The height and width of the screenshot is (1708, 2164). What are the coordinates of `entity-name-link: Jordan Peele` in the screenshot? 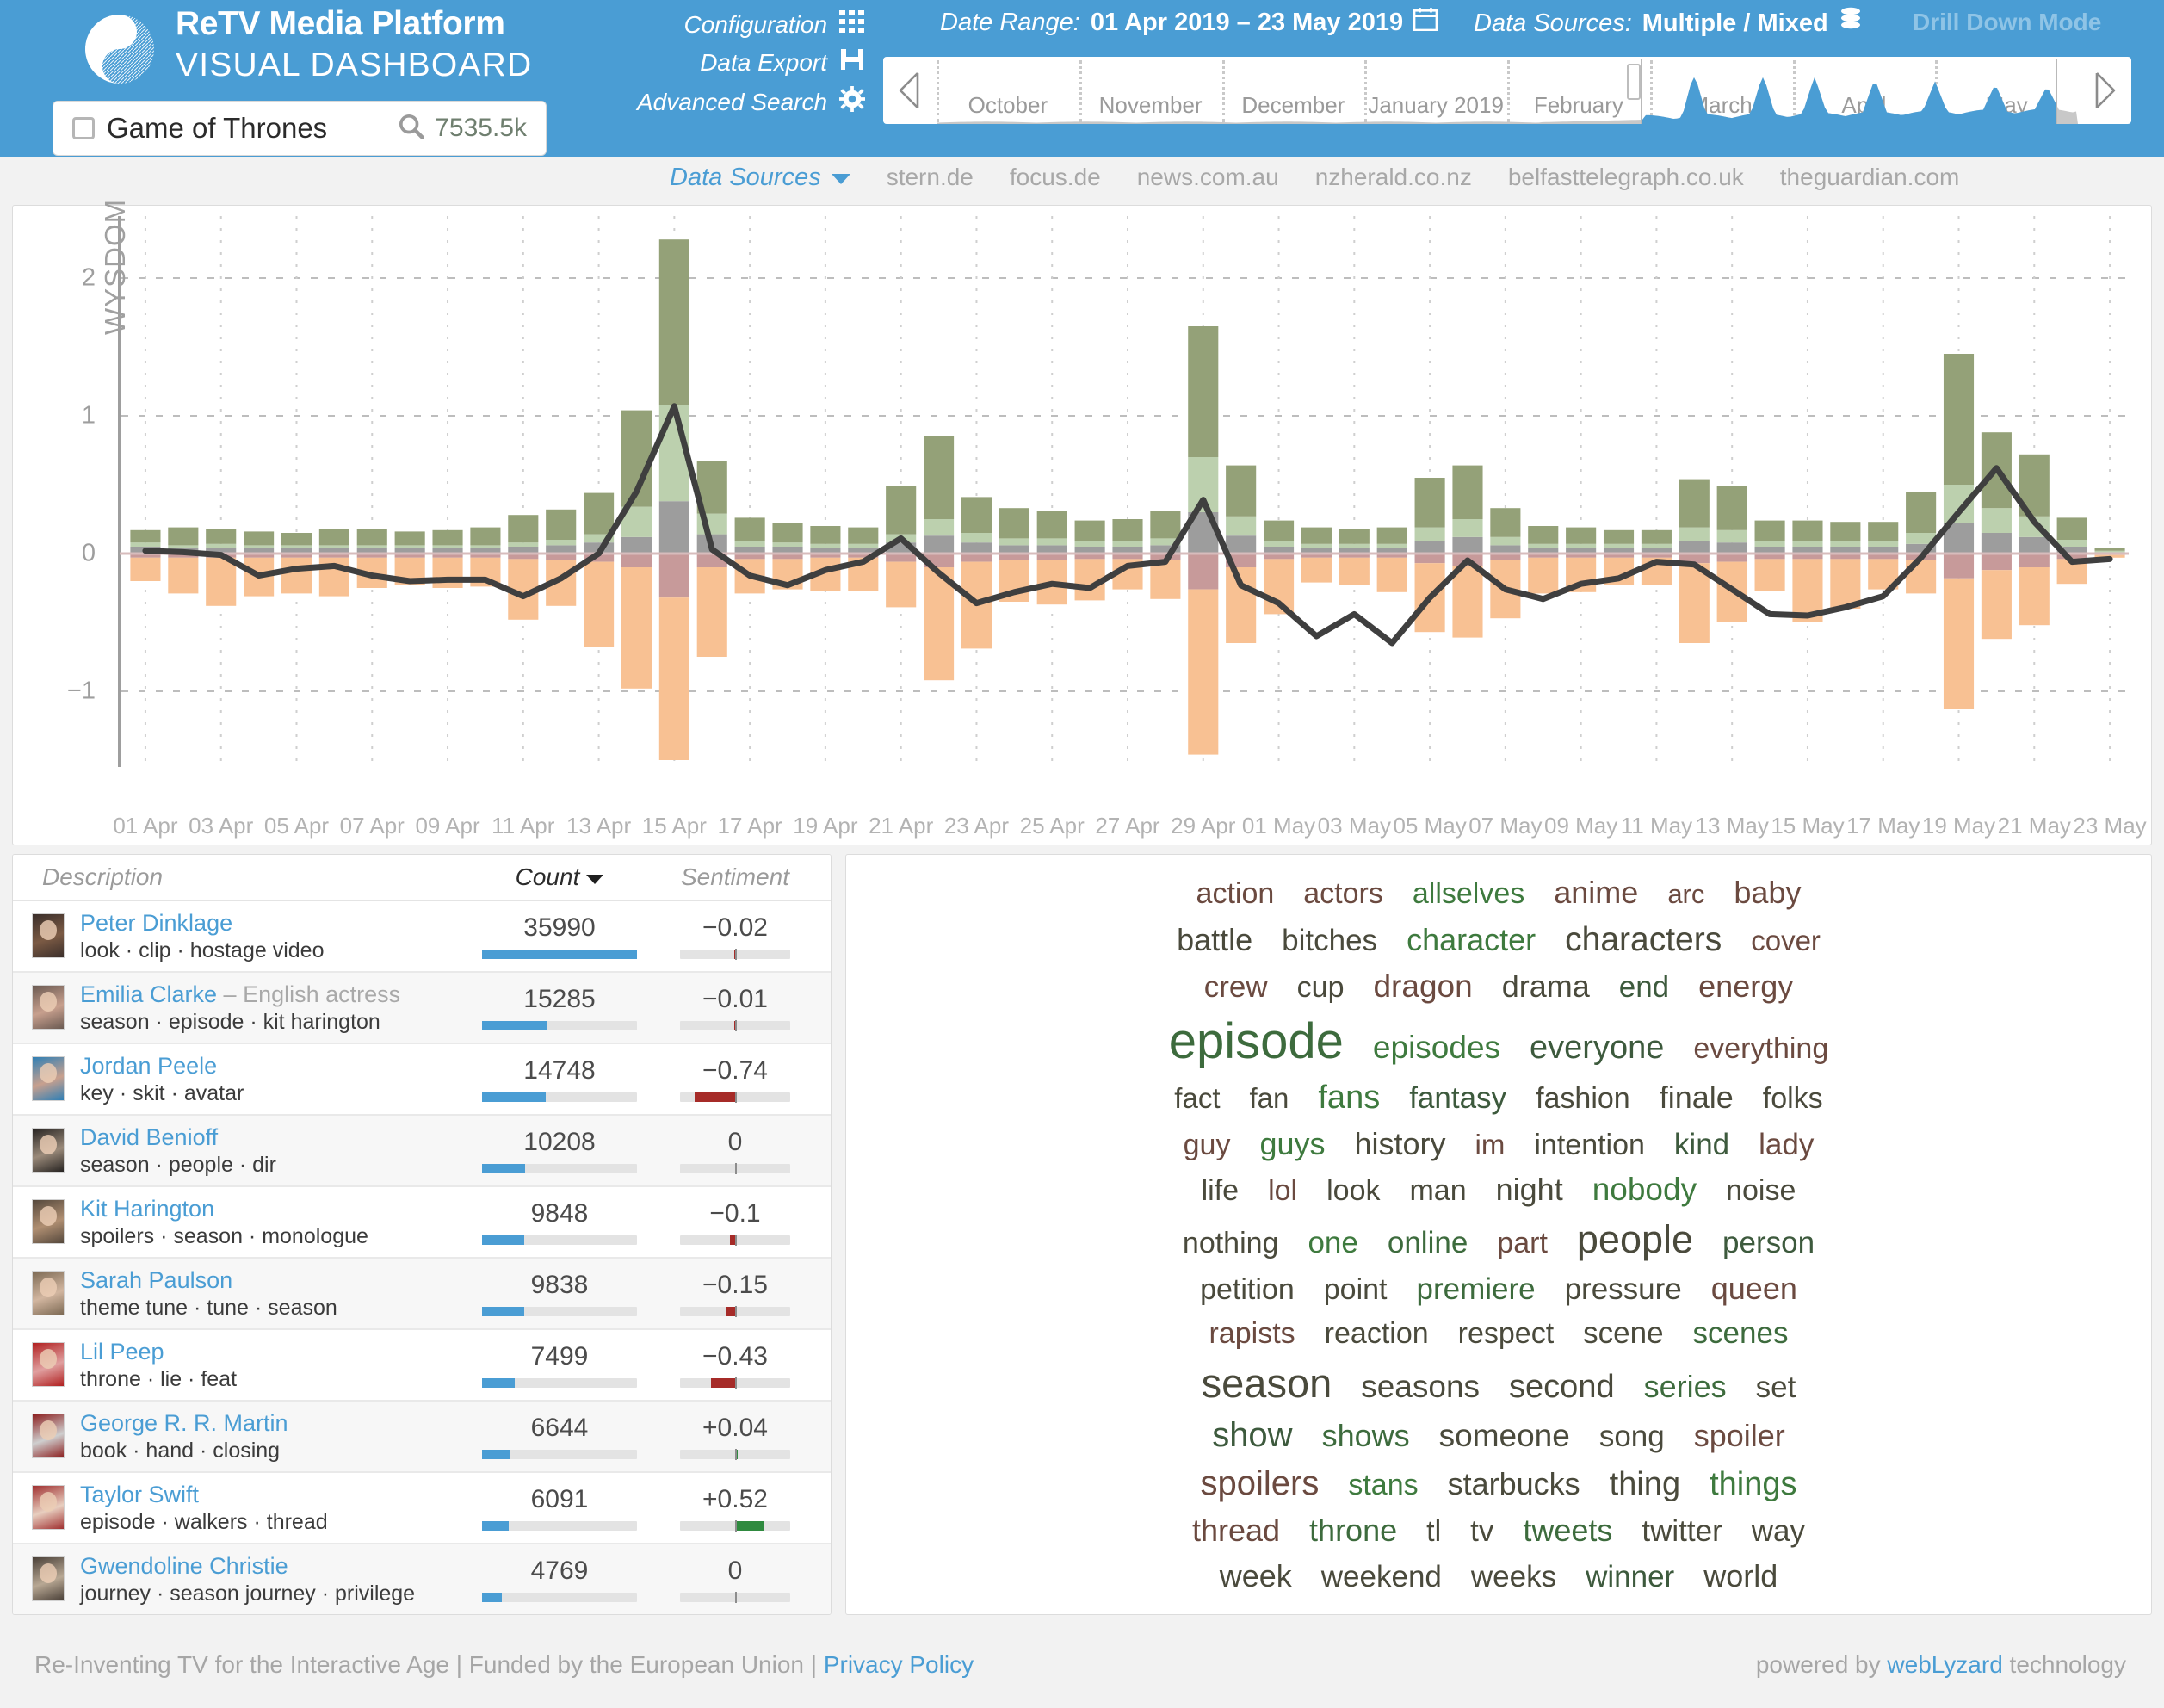 It's located at (148, 1066).